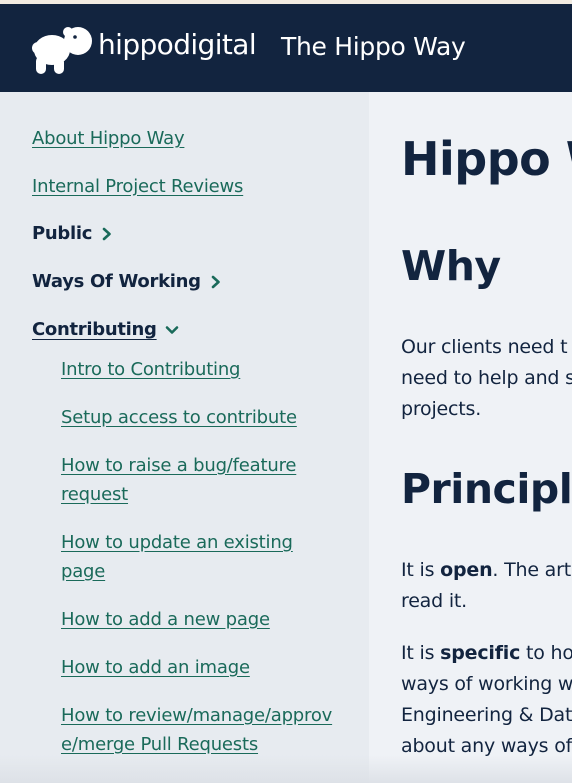 This screenshot has height=783, width=572. Describe the element at coordinates (206, 667) in the screenshot. I see `sidebar-item-add-image: How to add an image` at that location.